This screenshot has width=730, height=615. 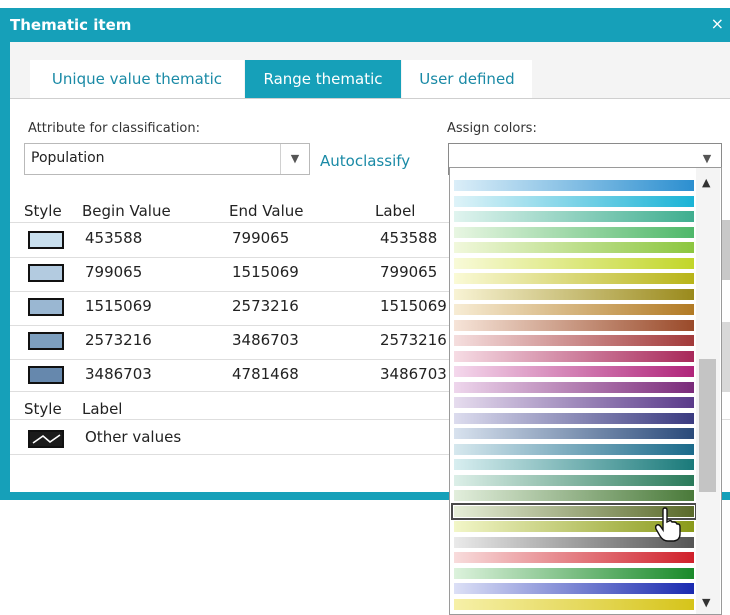 I want to click on other-values-swatch, so click(x=46, y=439).